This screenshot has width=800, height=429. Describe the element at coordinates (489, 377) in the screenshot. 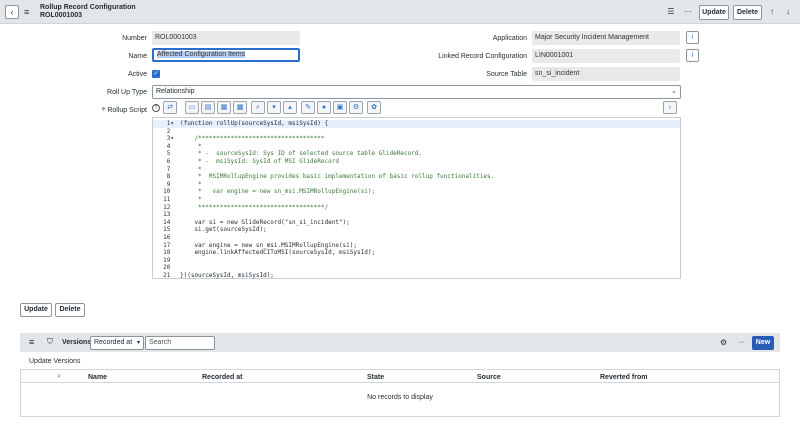

I see `column-header-source: Source` at that location.